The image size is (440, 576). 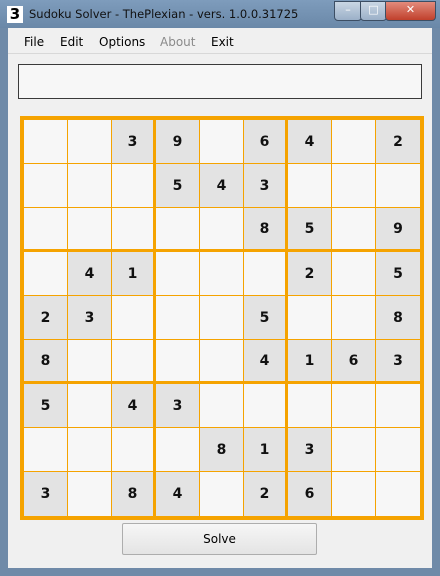 What do you see at coordinates (178, 494) in the screenshot?
I see `sudoku-cell-r9c4: 4` at bounding box center [178, 494].